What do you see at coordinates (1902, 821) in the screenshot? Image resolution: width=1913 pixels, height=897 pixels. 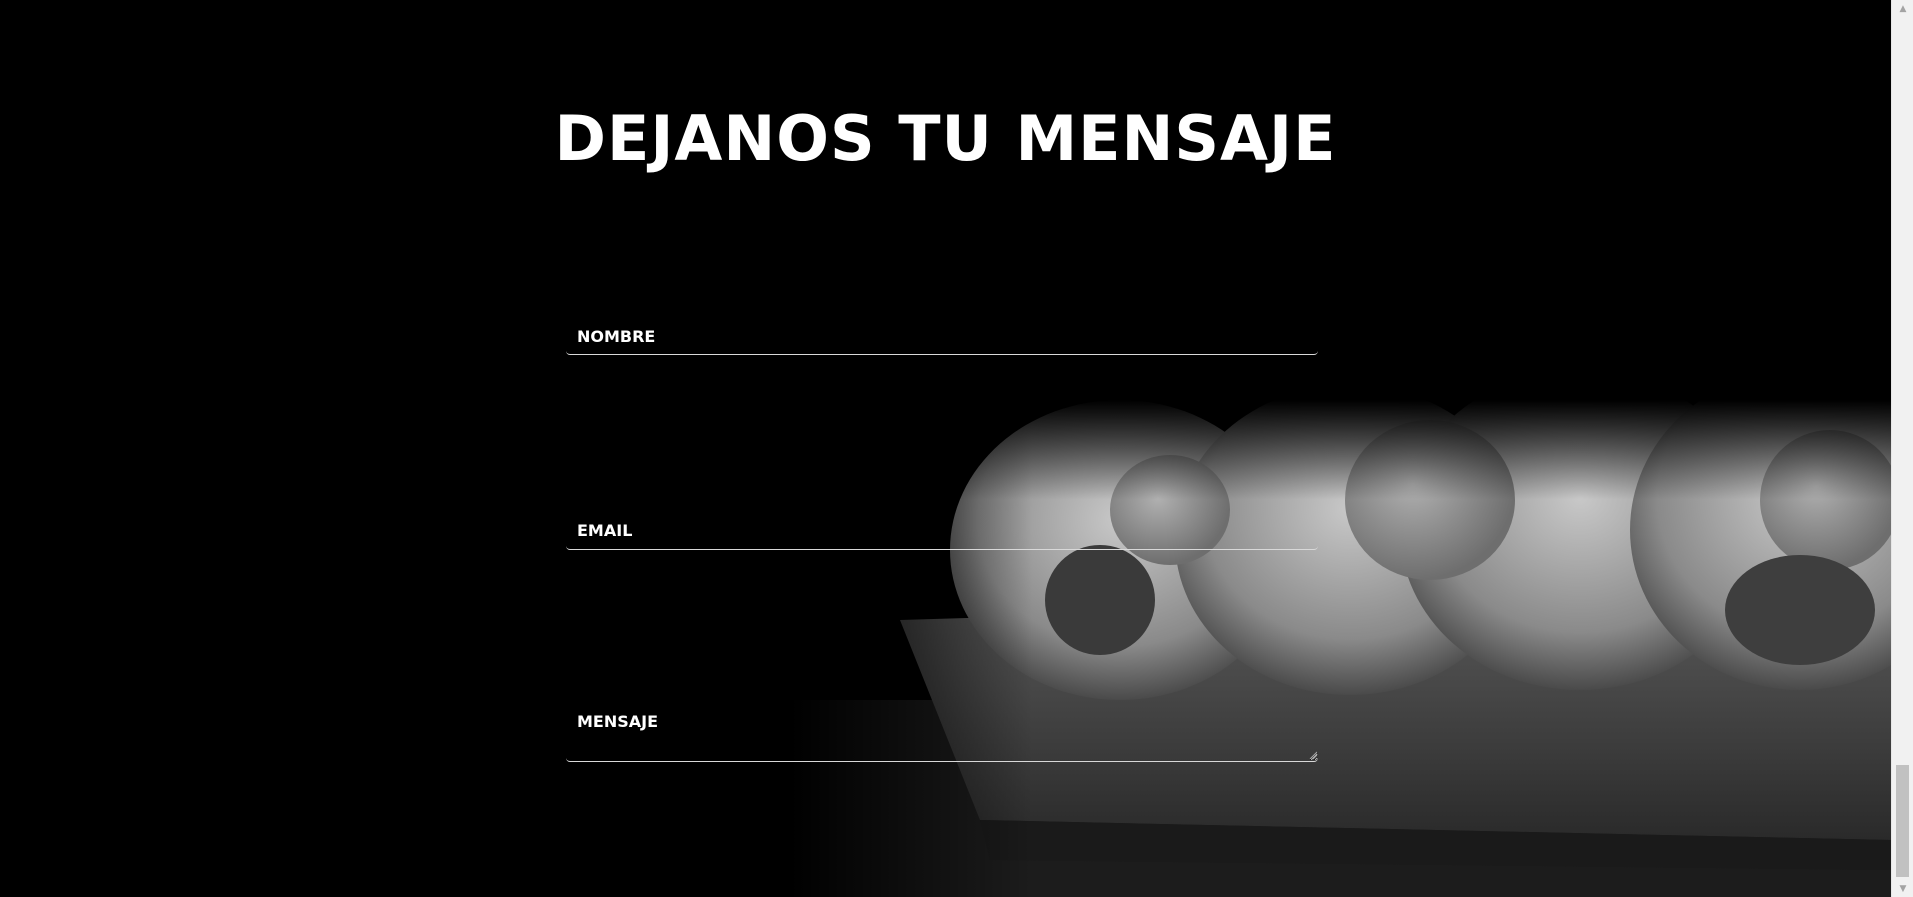 I see `scrollbar-thumb` at bounding box center [1902, 821].